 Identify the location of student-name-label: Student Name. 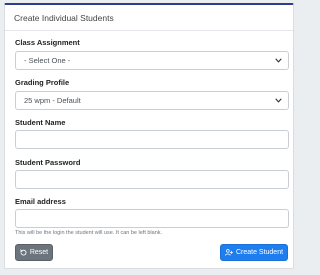
(40, 122).